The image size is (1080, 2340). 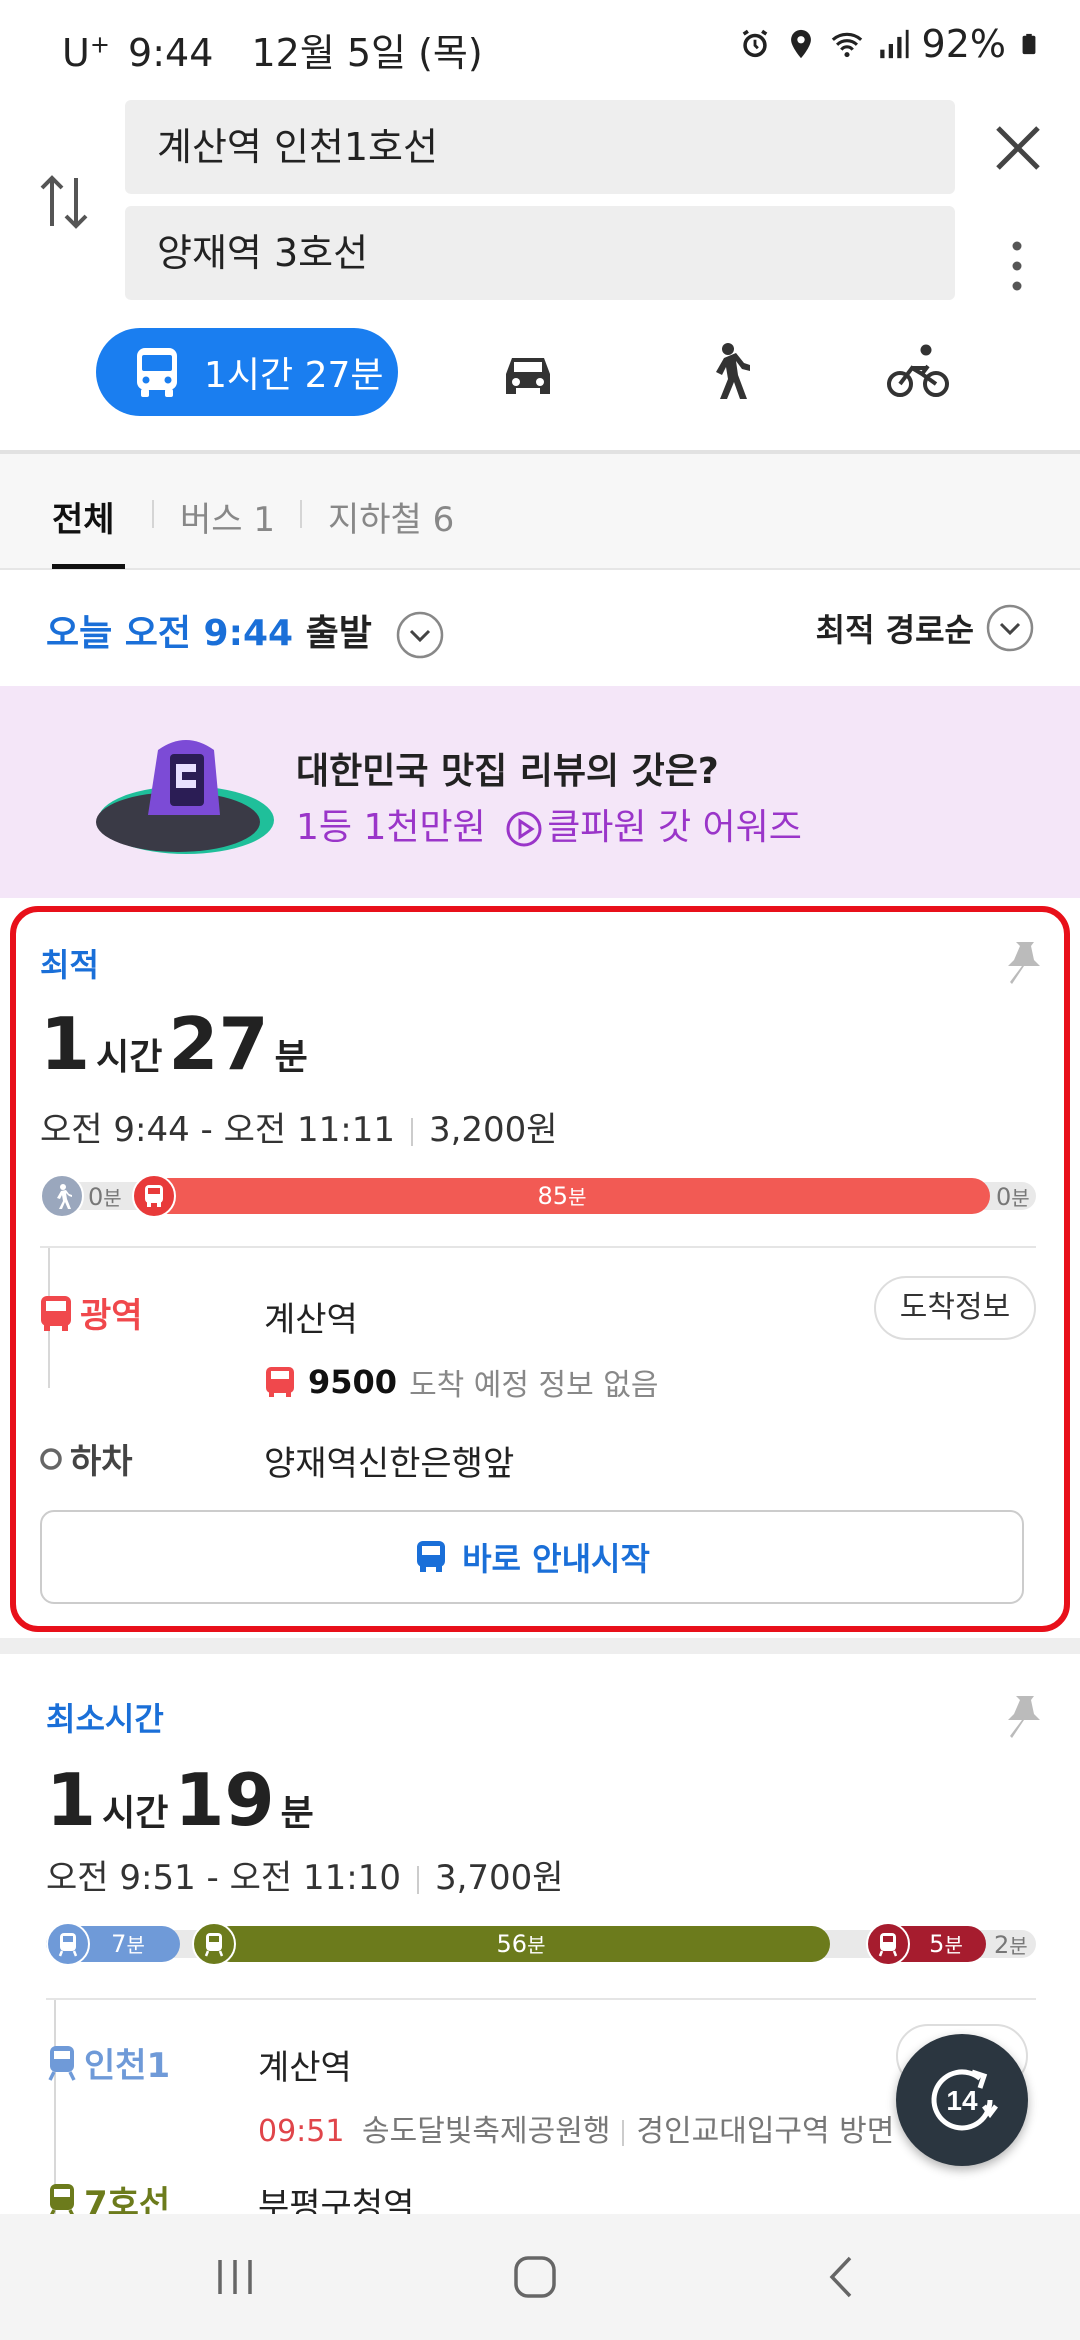 What do you see at coordinates (674, 827) in the screenshot?
I see `ad-subline-event: 클파원 갓 어워즈` at bounding box center [674, 827].